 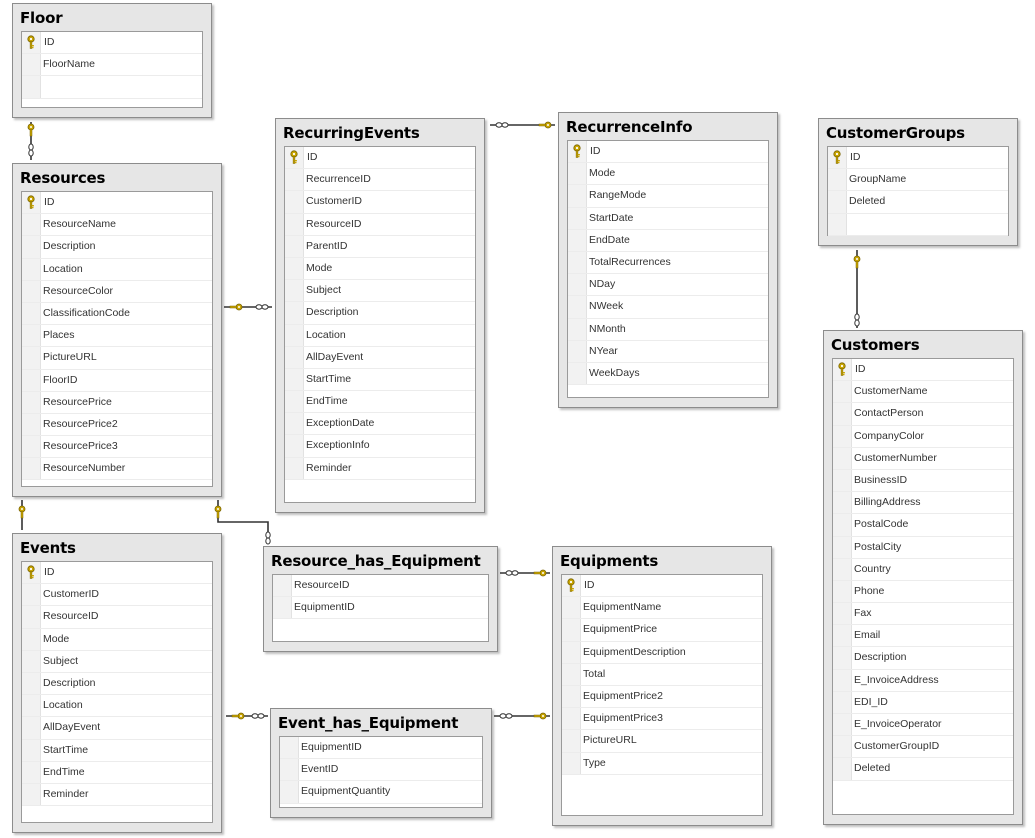 What do you see at coordinates (117, 469) in the screenshot?
I see `column-row: ResourceNumber` at bounding box center [117, 469].